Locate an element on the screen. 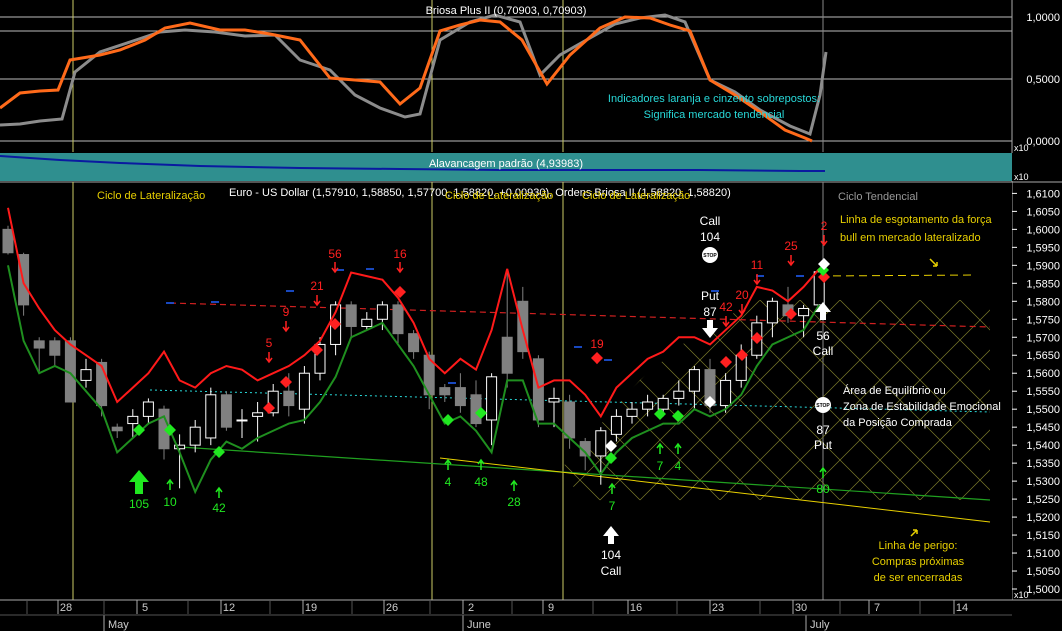 This screenshot has height=631, width=1062. date-tick-label: 28 is located at coordinates (66, 608).